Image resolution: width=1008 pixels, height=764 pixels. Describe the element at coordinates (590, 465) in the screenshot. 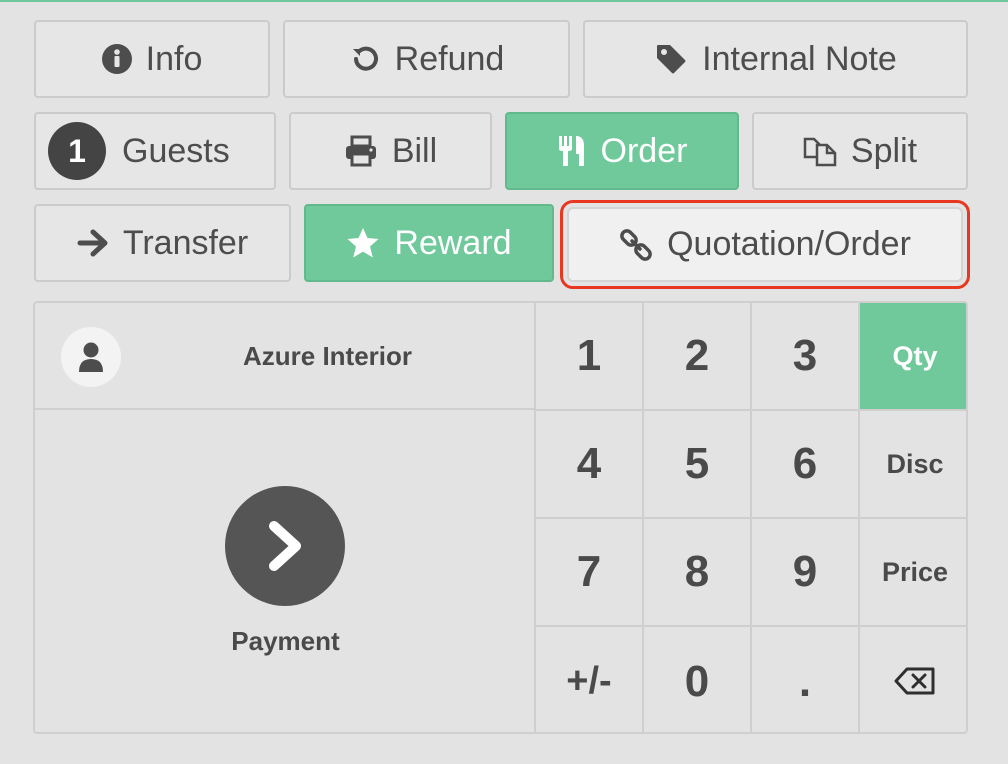

I see `numpad-key-4: 4` at that location.